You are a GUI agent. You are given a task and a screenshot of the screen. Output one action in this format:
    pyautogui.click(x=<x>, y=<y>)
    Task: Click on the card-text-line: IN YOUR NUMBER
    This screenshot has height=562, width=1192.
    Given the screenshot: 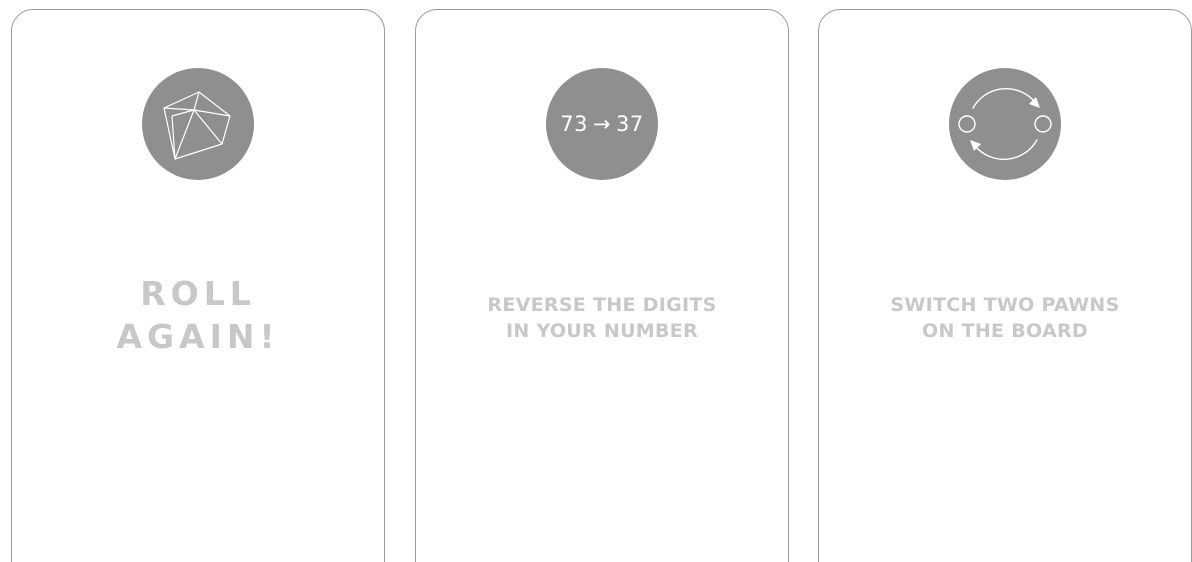 What is the action you would take?
    pyautogui.click(x=602, y=331)
    